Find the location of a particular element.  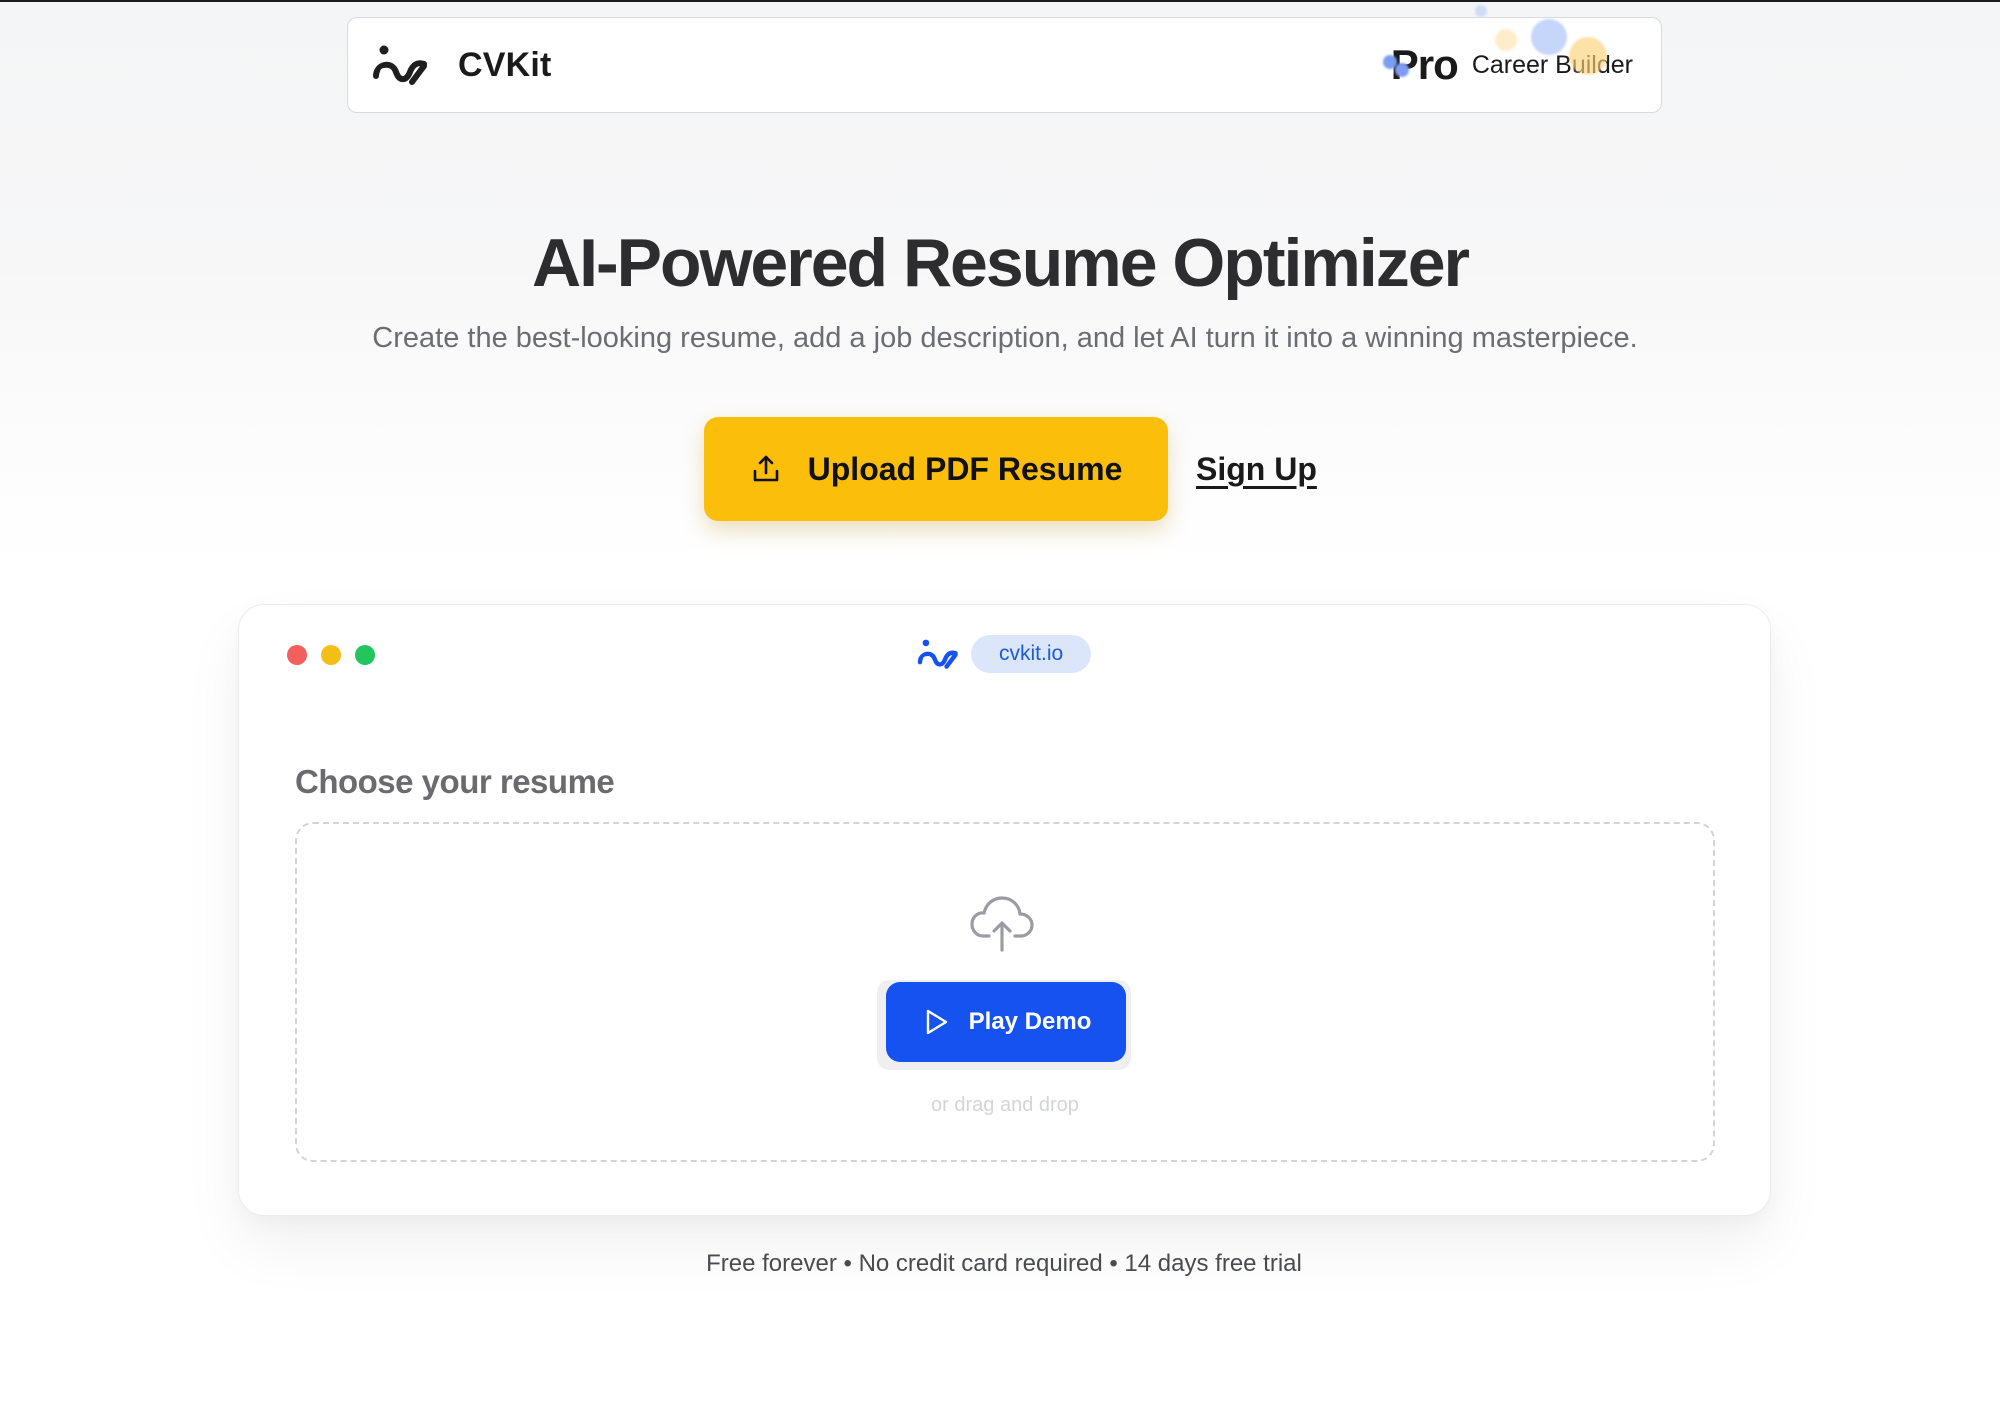

close-window-dot is located at coordinates (297, 655).